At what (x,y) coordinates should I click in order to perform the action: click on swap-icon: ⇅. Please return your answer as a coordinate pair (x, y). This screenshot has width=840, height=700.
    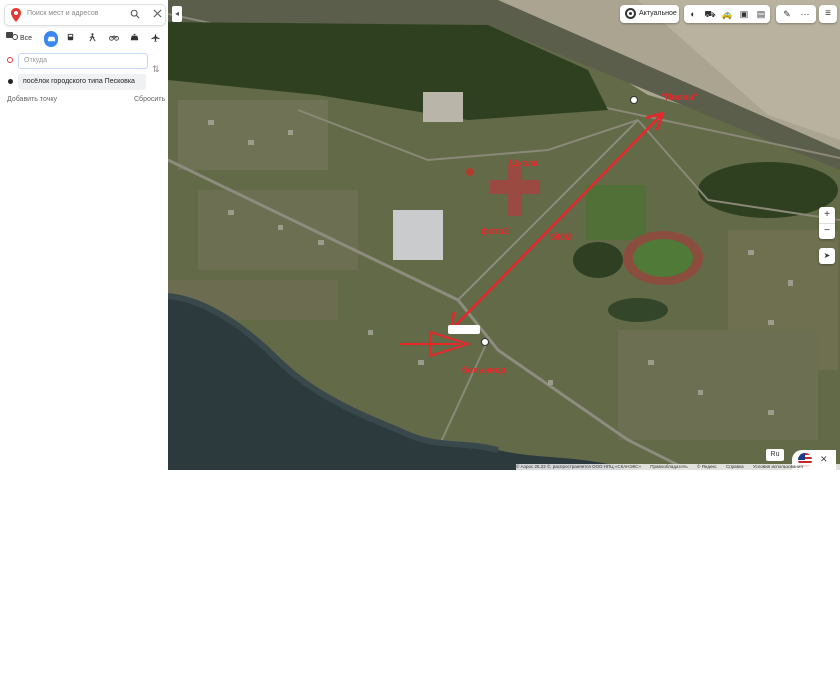
    Looking at the image, I should click on (156, 69).